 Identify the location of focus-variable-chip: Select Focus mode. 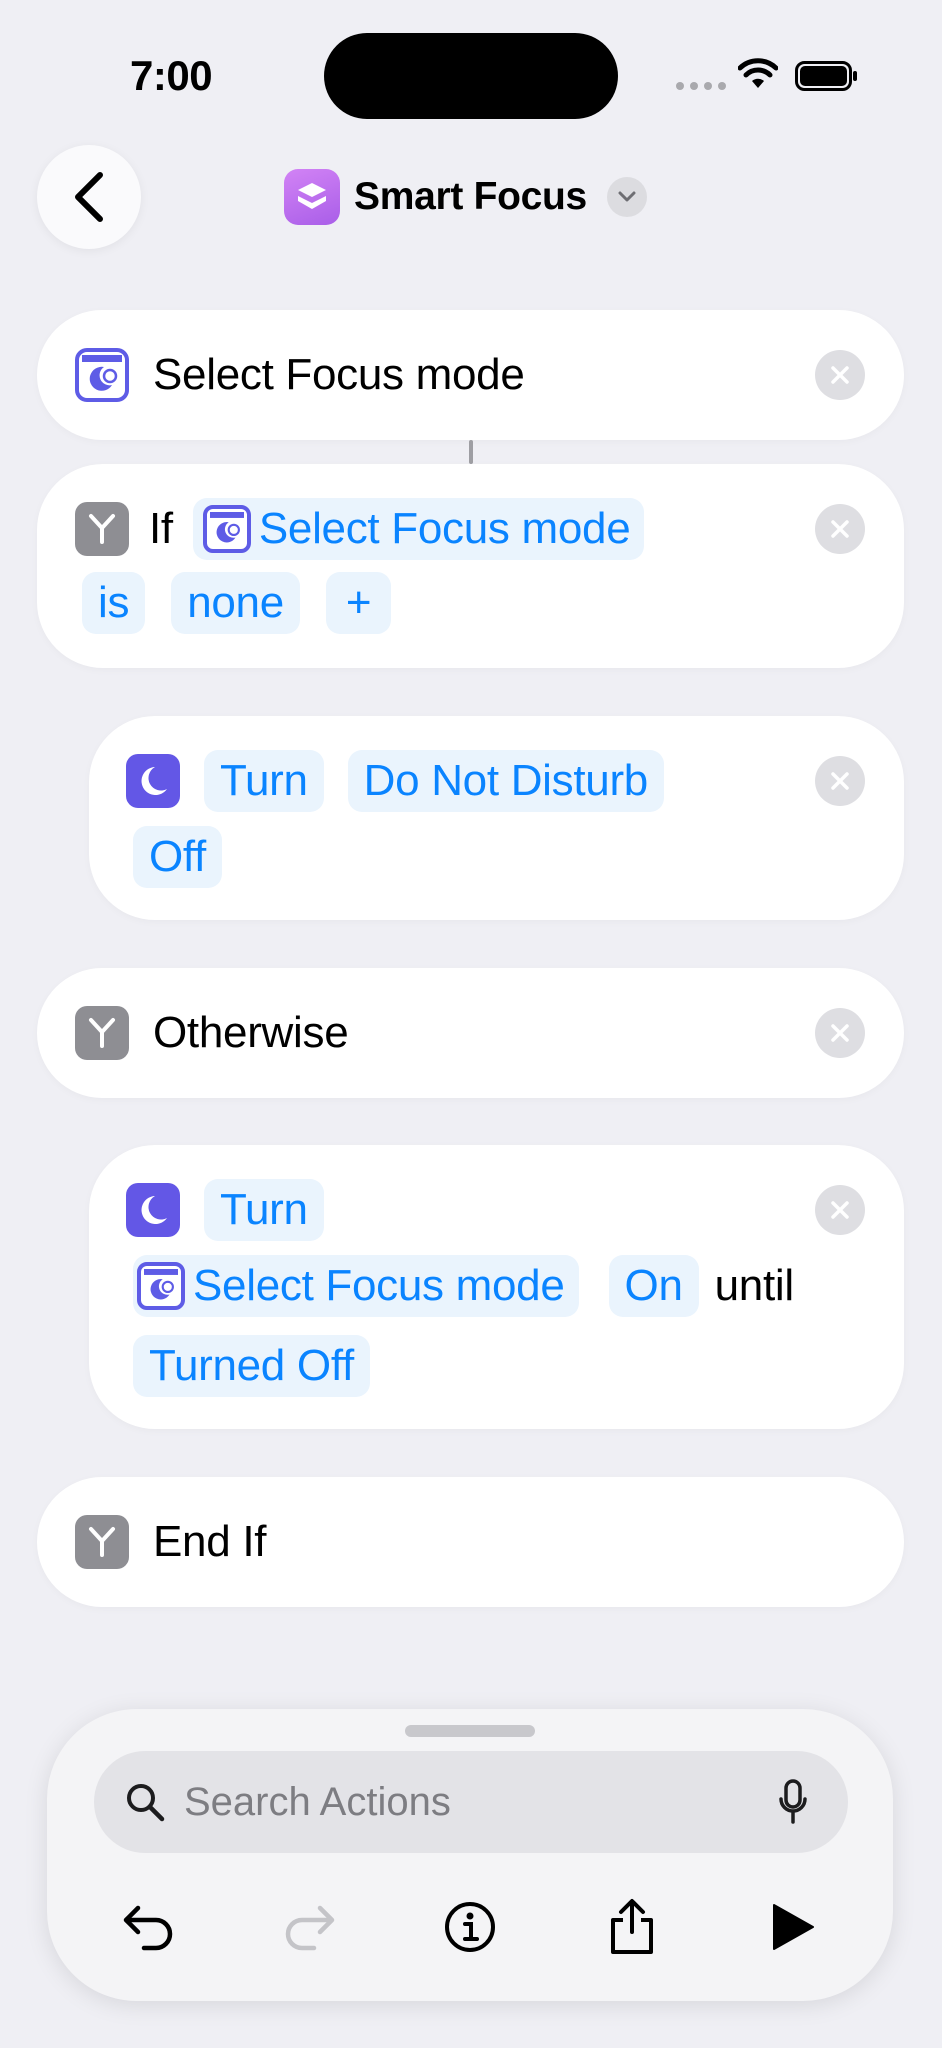
(356, 1286).